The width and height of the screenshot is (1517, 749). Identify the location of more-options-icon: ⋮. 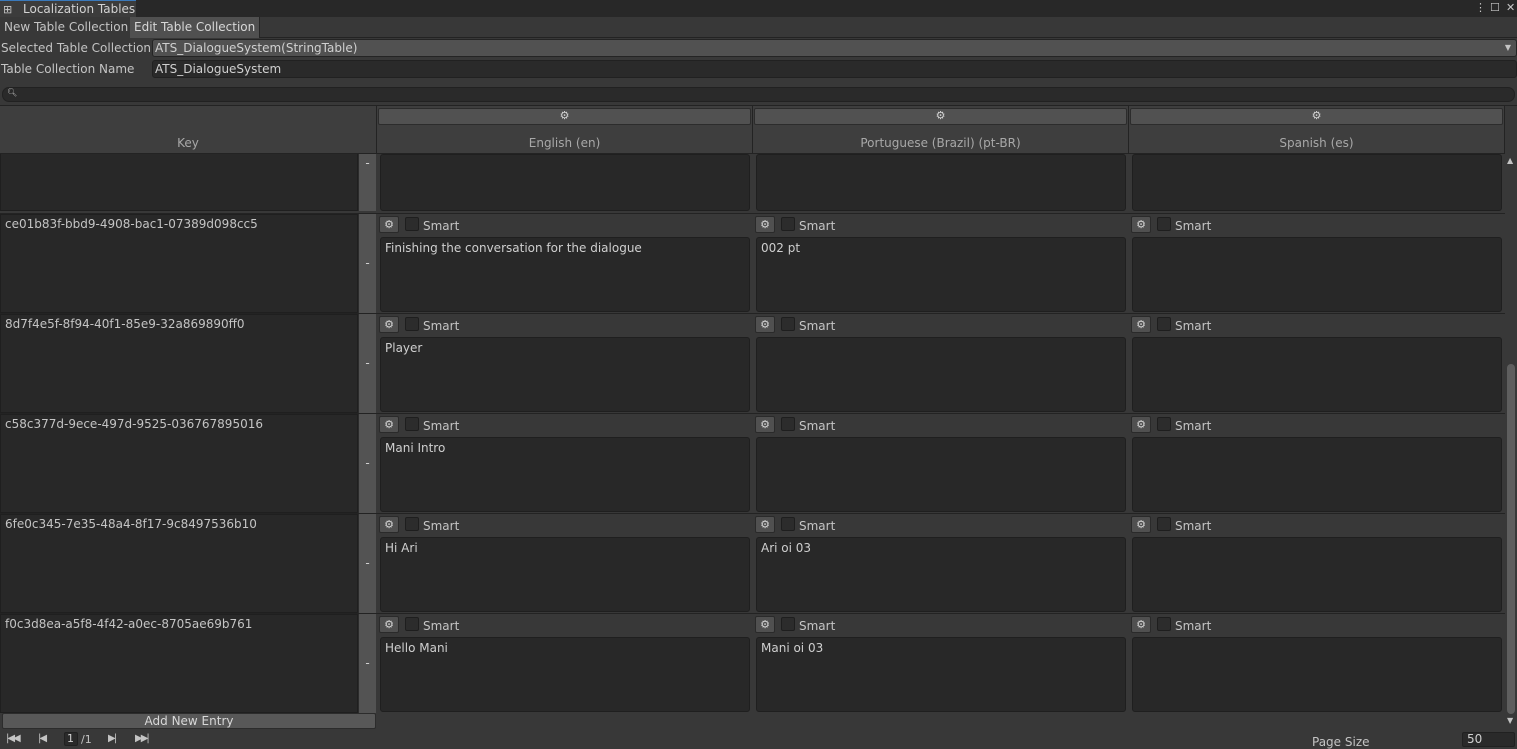
(1480, 8).